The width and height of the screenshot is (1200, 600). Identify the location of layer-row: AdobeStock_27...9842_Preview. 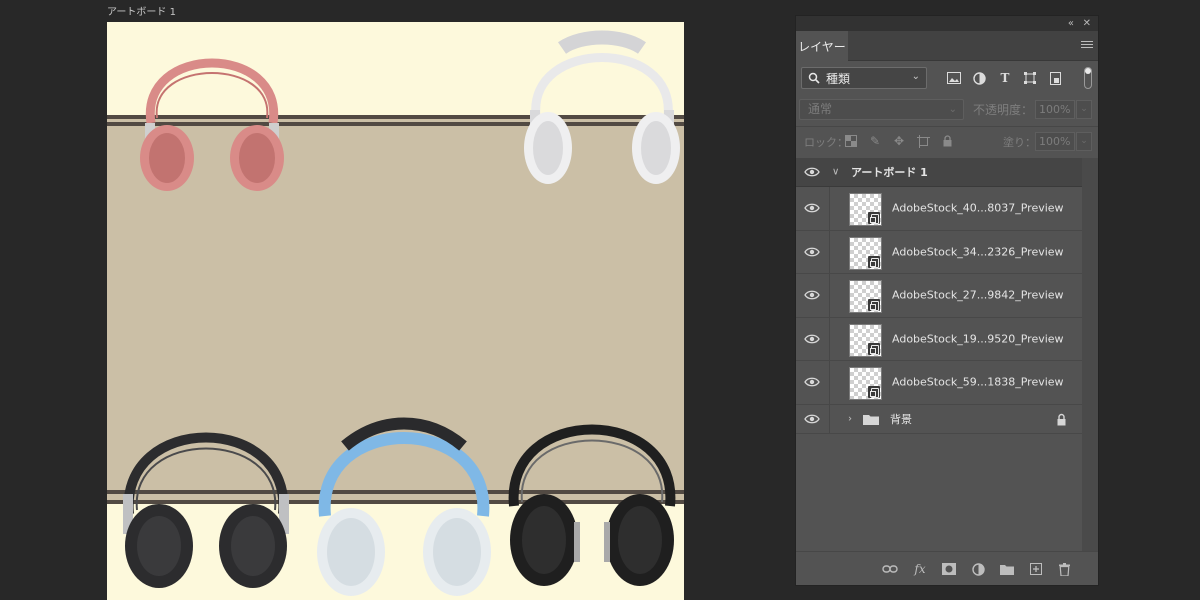
(939, 296).